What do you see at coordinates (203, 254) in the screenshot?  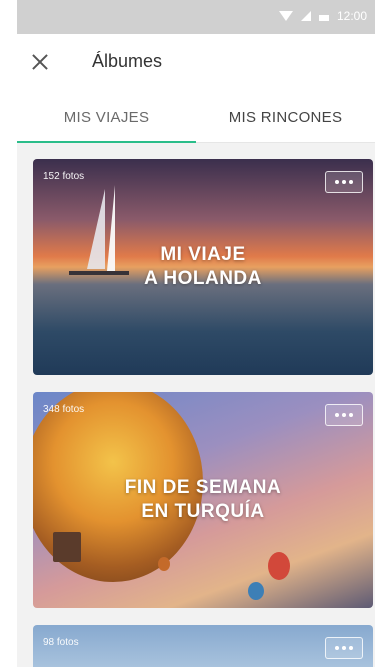 I see `album-title-line-1: MI VIAJE` at bounding box center [203, 254].